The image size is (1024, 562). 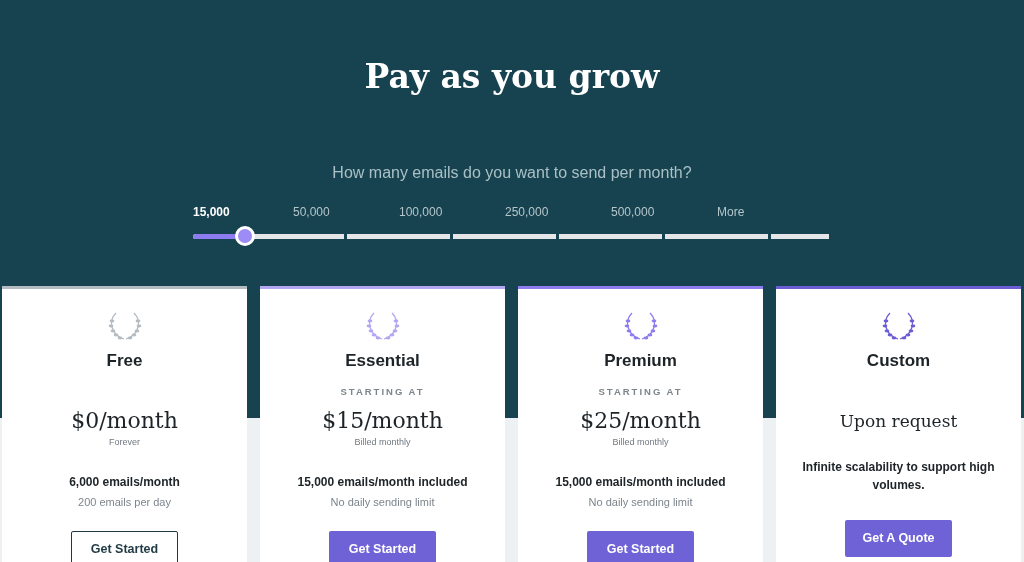 What do you see at coordinates (898, 360) in the screenshot?
I see `plan-name: Custom` at bounding box center [898, 360].